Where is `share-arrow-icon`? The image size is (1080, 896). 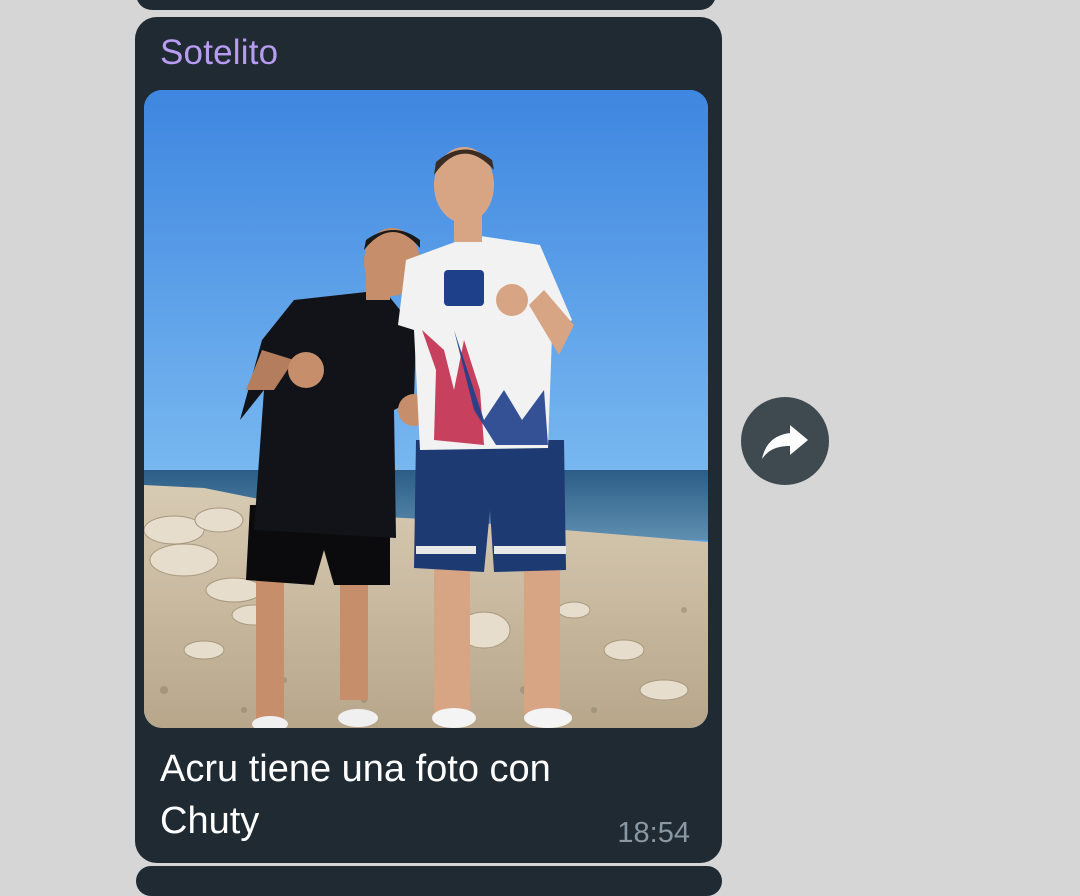 share-arrow-icon is located at coordinates (785, 442).